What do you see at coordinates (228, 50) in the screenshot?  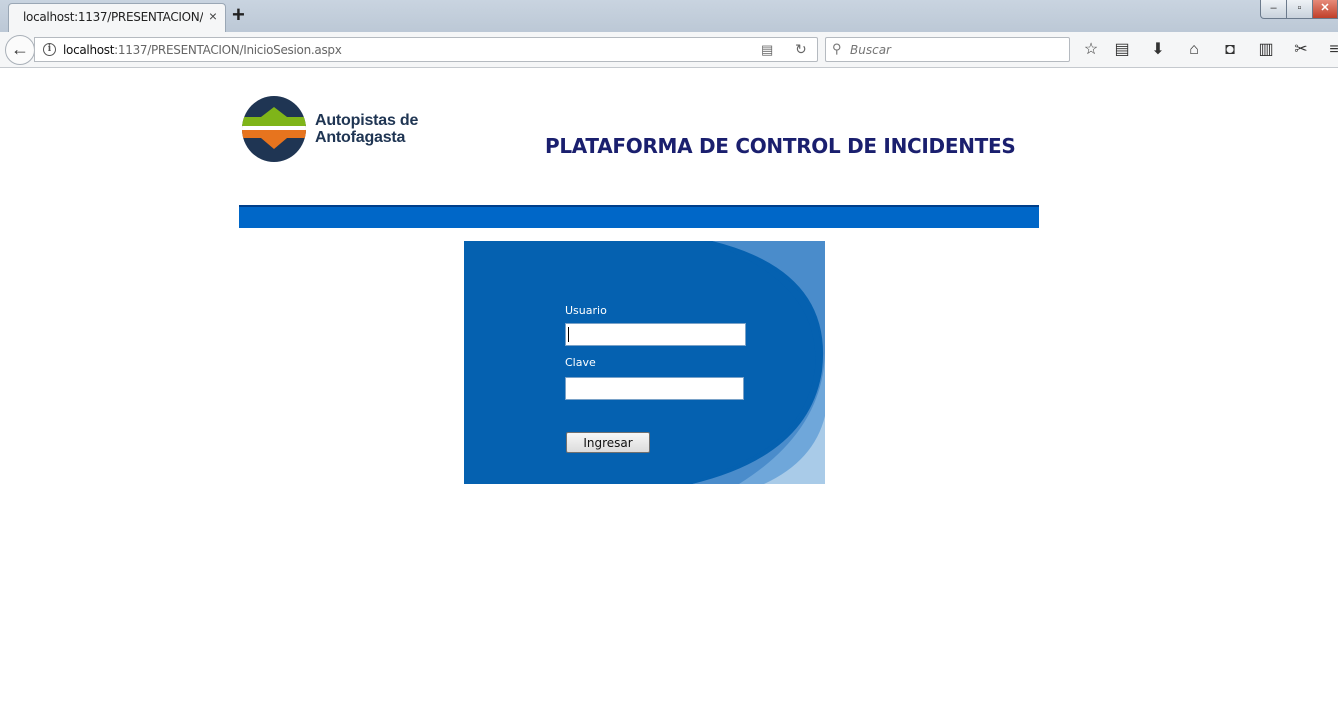 I see `url-path: :1137/PRESENTACION/InicioSesion.aspx` at bounding box center [228, 50].